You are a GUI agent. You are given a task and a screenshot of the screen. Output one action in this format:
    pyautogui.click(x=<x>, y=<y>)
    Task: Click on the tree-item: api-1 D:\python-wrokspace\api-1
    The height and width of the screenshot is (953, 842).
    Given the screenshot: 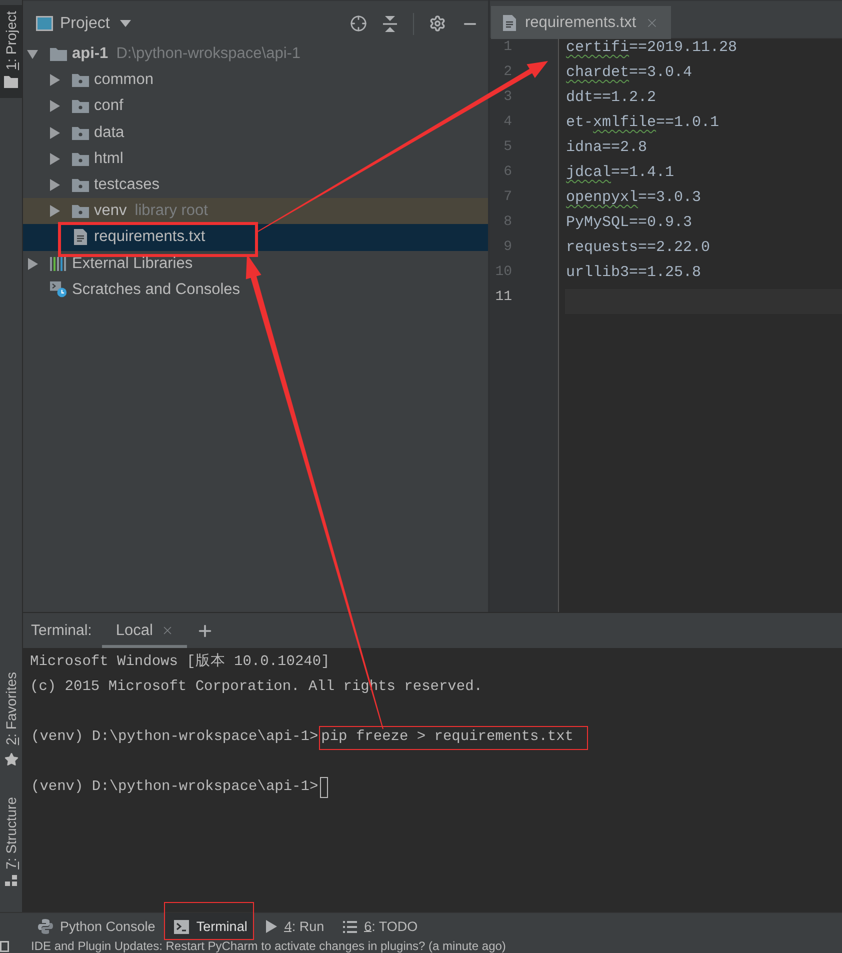 What is the action you would take?
    pyautogui.click(x=255, y=54)
    